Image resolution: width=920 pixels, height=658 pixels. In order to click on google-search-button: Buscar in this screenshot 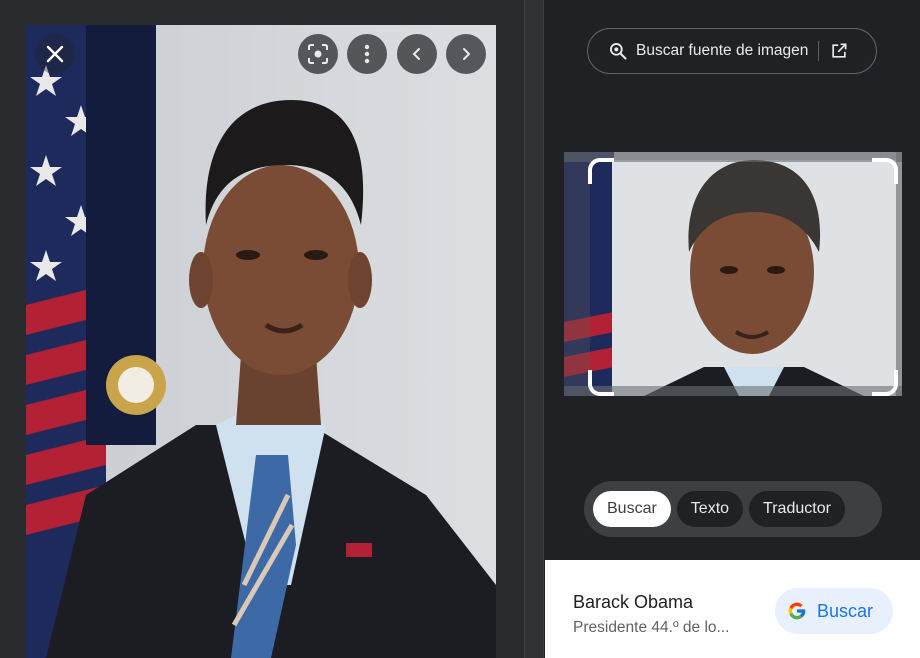, I will do `click(834, 611)`.